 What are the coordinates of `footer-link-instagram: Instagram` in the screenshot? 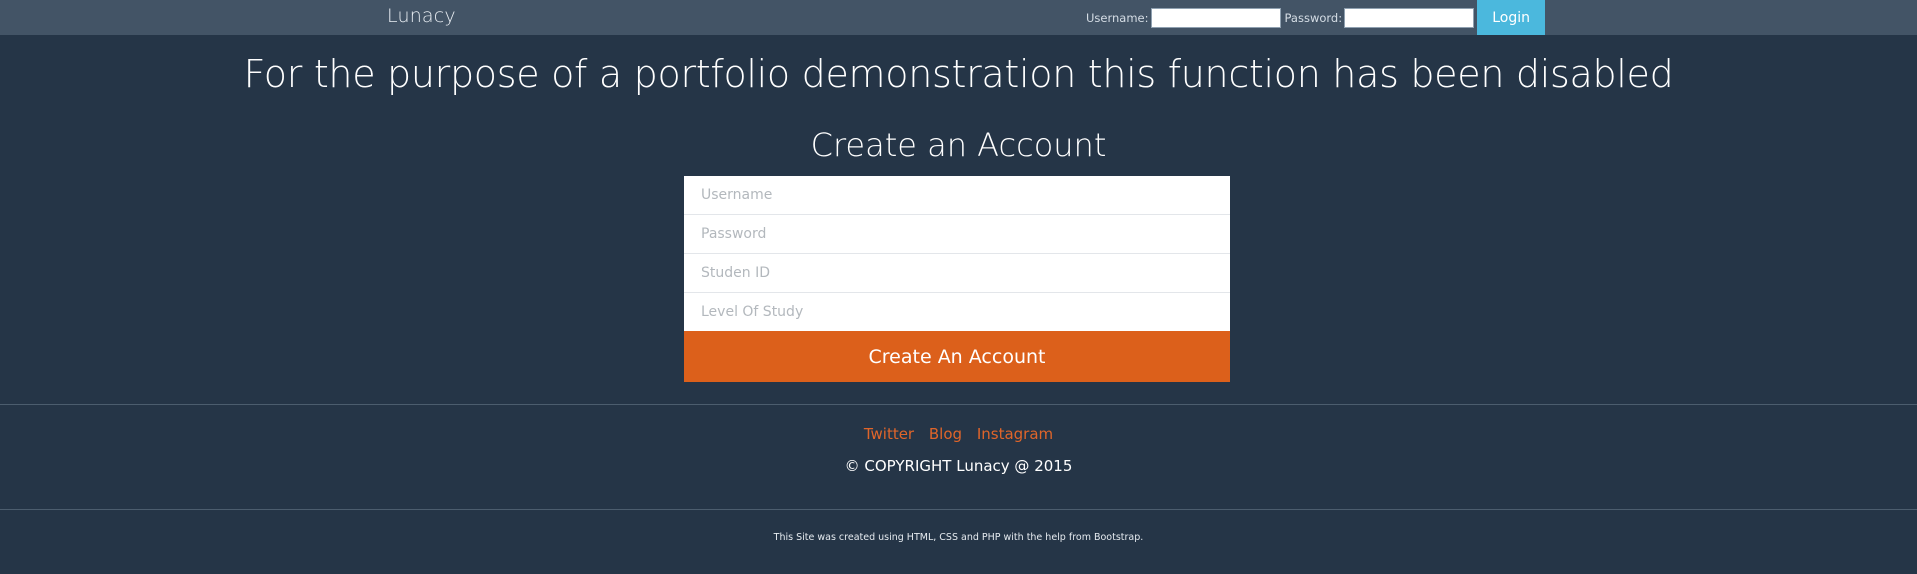 It's located at (1015, 434).